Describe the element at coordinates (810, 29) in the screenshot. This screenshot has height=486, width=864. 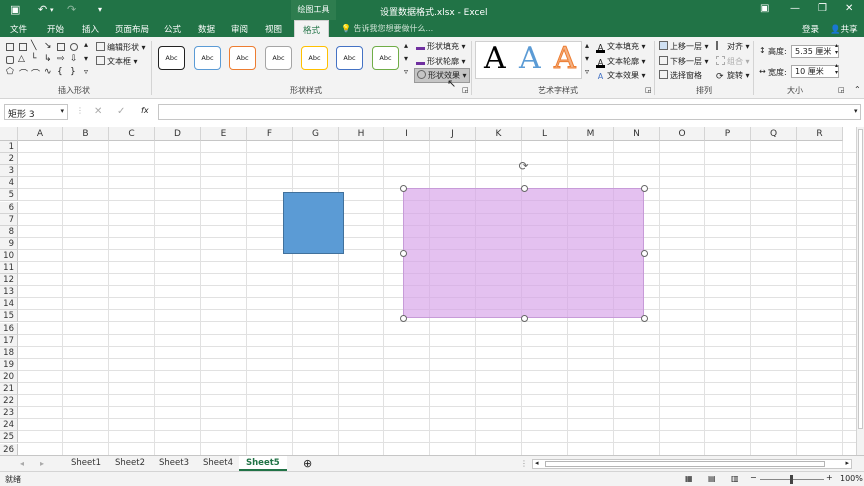
I see `login-link: 登录` at that location.